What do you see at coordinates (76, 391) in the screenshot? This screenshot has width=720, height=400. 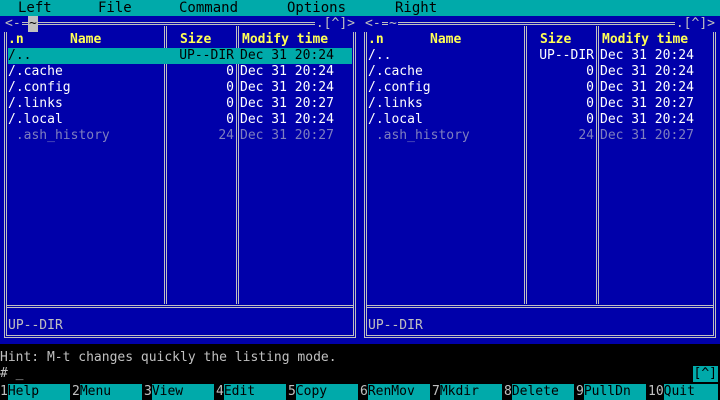 I see `fkey-number: 2` at bounding box center [76, 391].